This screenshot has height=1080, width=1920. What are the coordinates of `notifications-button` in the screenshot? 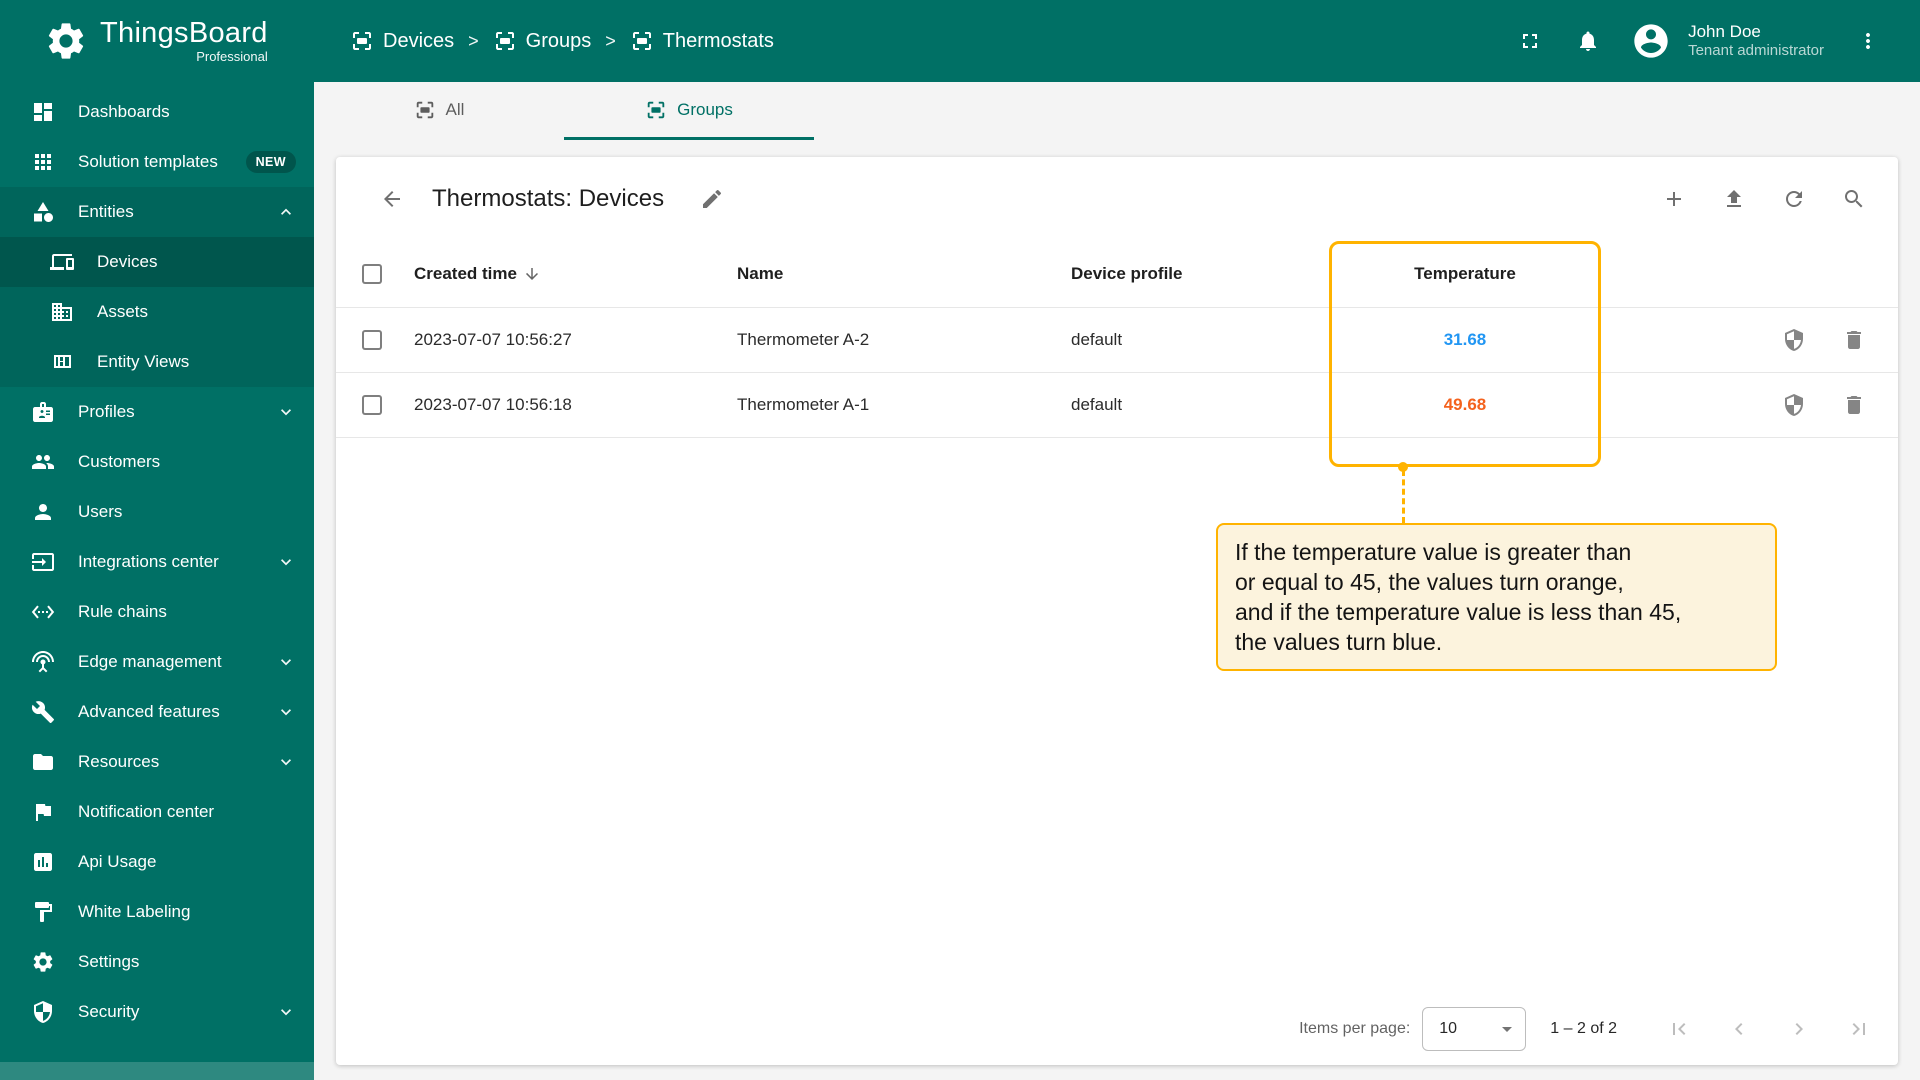 It's located at (1588, 41).